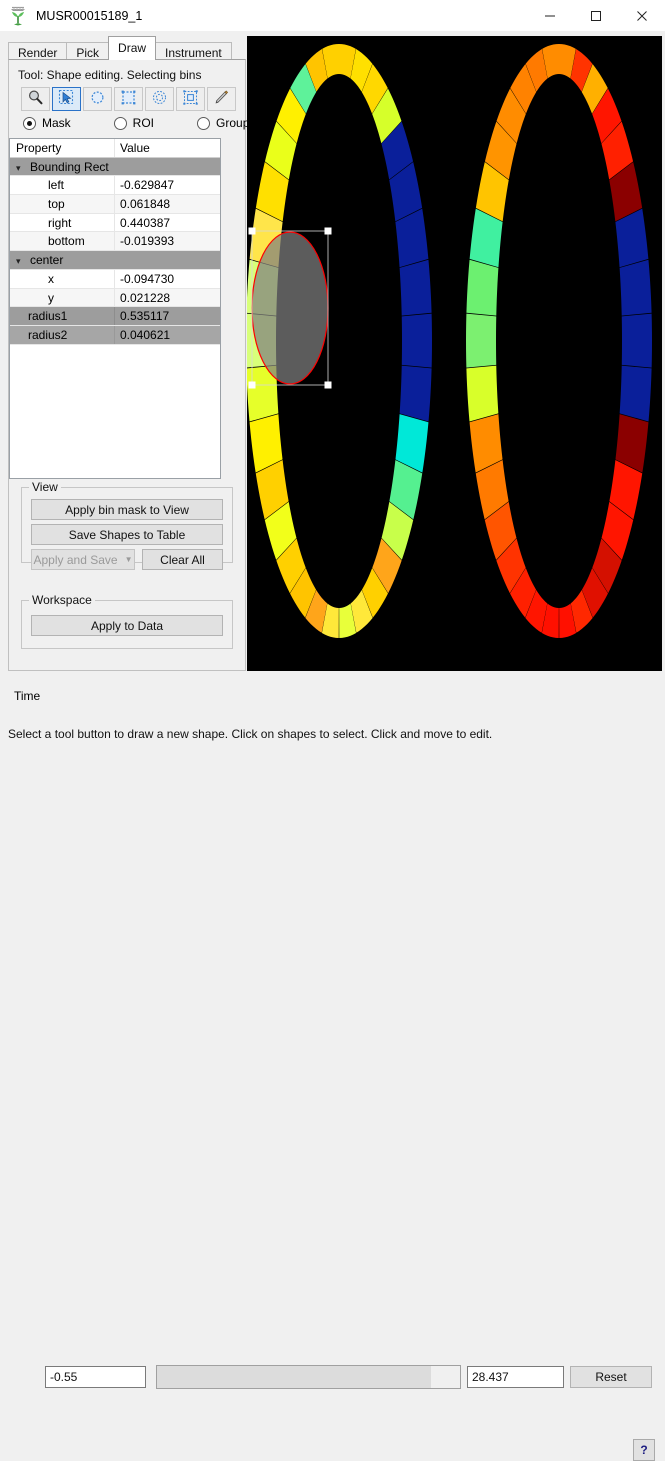 This screenshot has width=665, height=1461. What do you see at coordinates (127, 534) in the screenshot?
I see `save-shapes-to-table-button: Save Shapes to Table` at bounding box center [127, 534].